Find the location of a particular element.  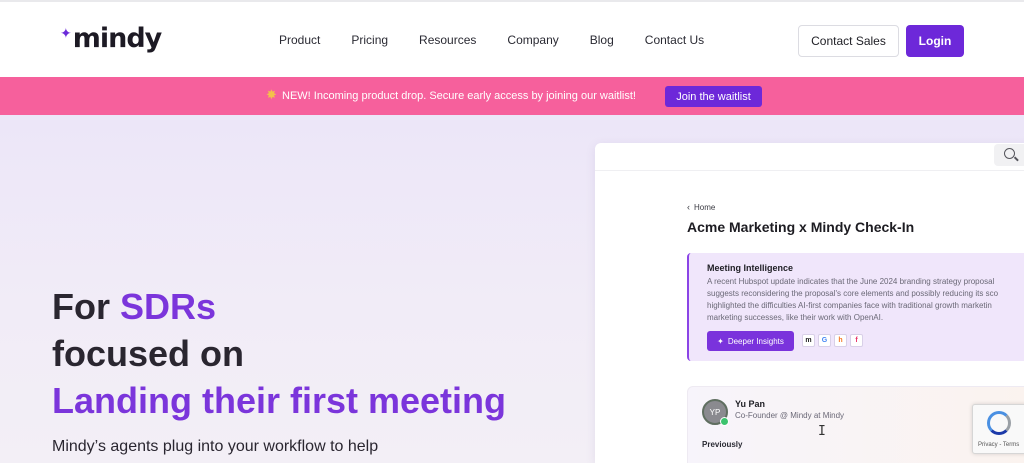

search-icon is located at coordinates (1009, 153).